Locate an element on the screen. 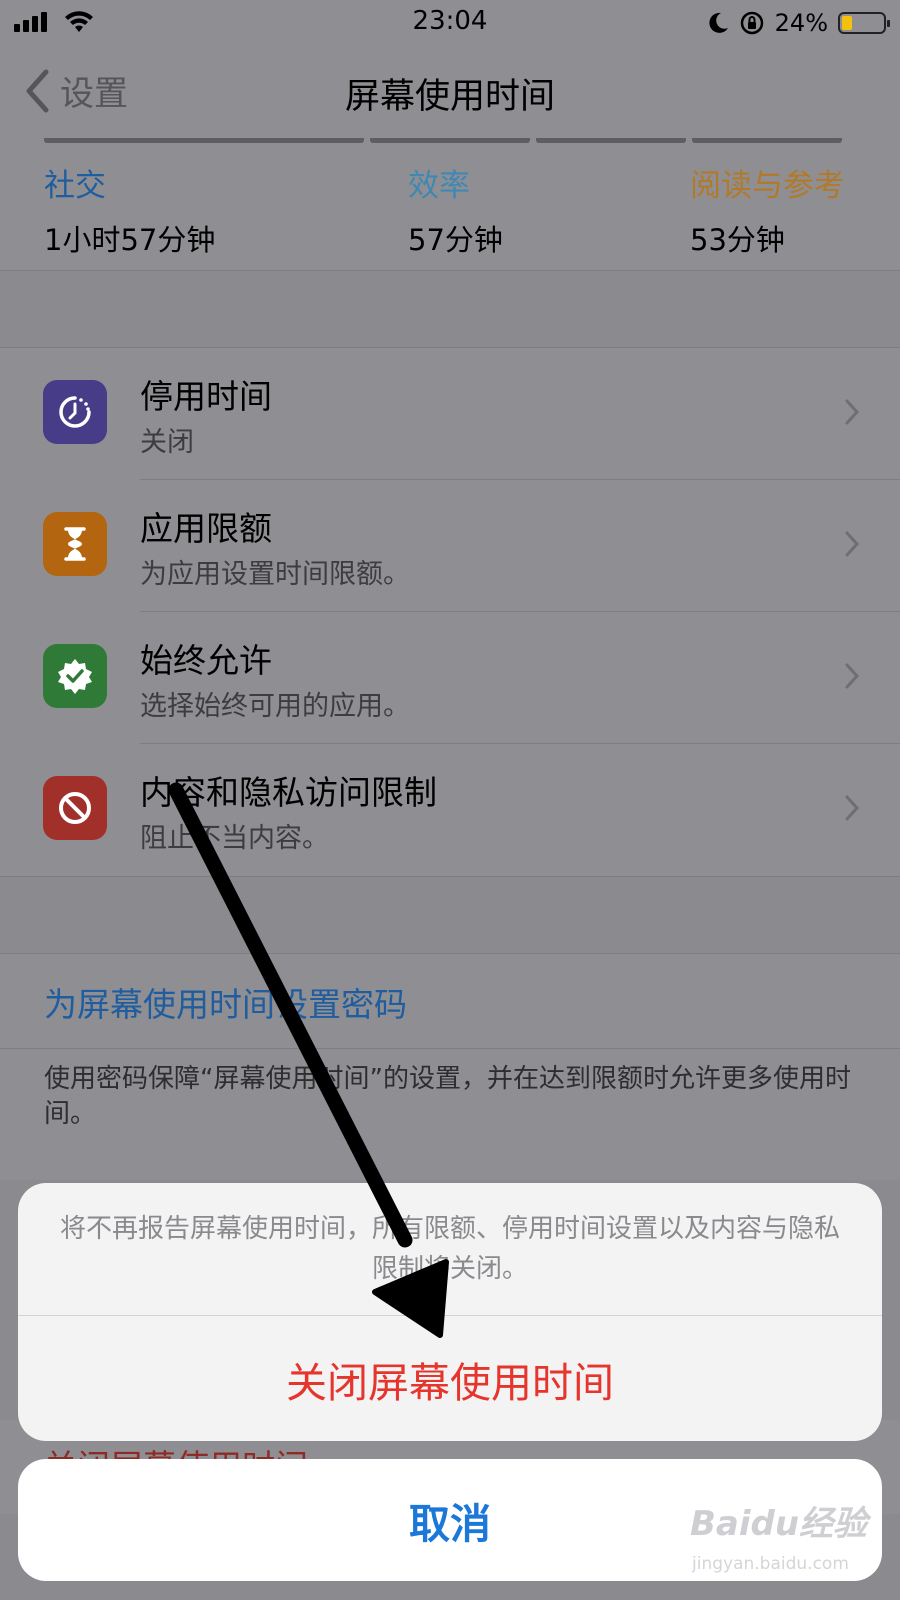 This screenshot has height=1600, width=900. menu-item-title: 始终允许 is located at coordinates (206, 660).